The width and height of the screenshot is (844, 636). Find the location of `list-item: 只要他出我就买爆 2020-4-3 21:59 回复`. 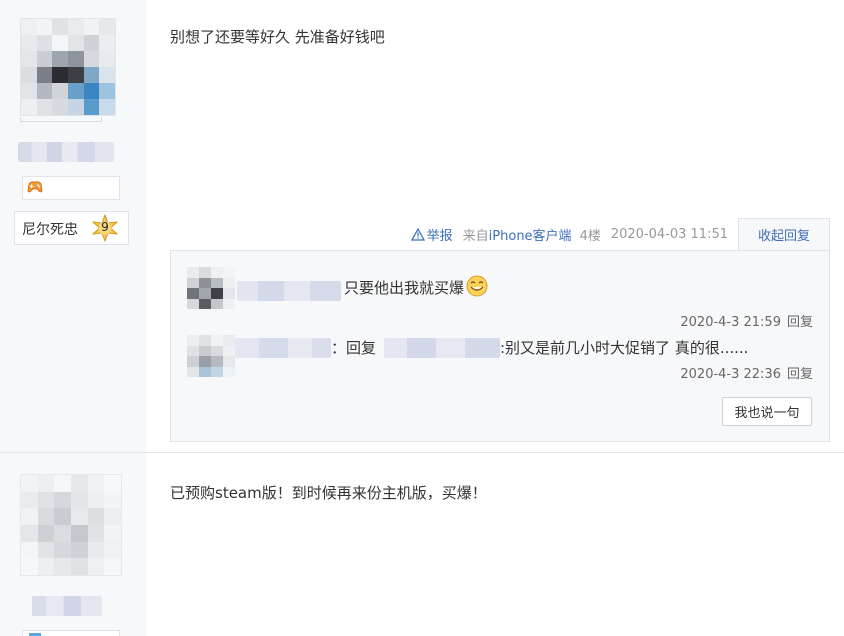

list-item: 只要他出我就买爆 2020-4-3 21:59 回复 is located at coordinates (500, 296).